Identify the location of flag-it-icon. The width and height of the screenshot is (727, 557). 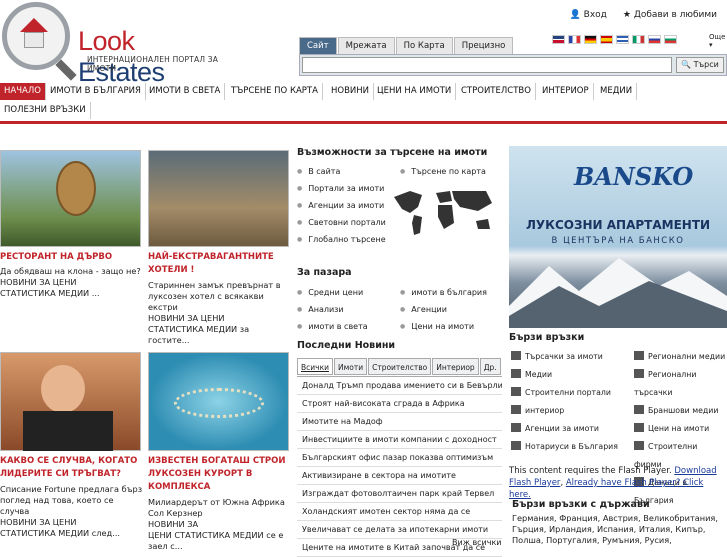
(638, 39).